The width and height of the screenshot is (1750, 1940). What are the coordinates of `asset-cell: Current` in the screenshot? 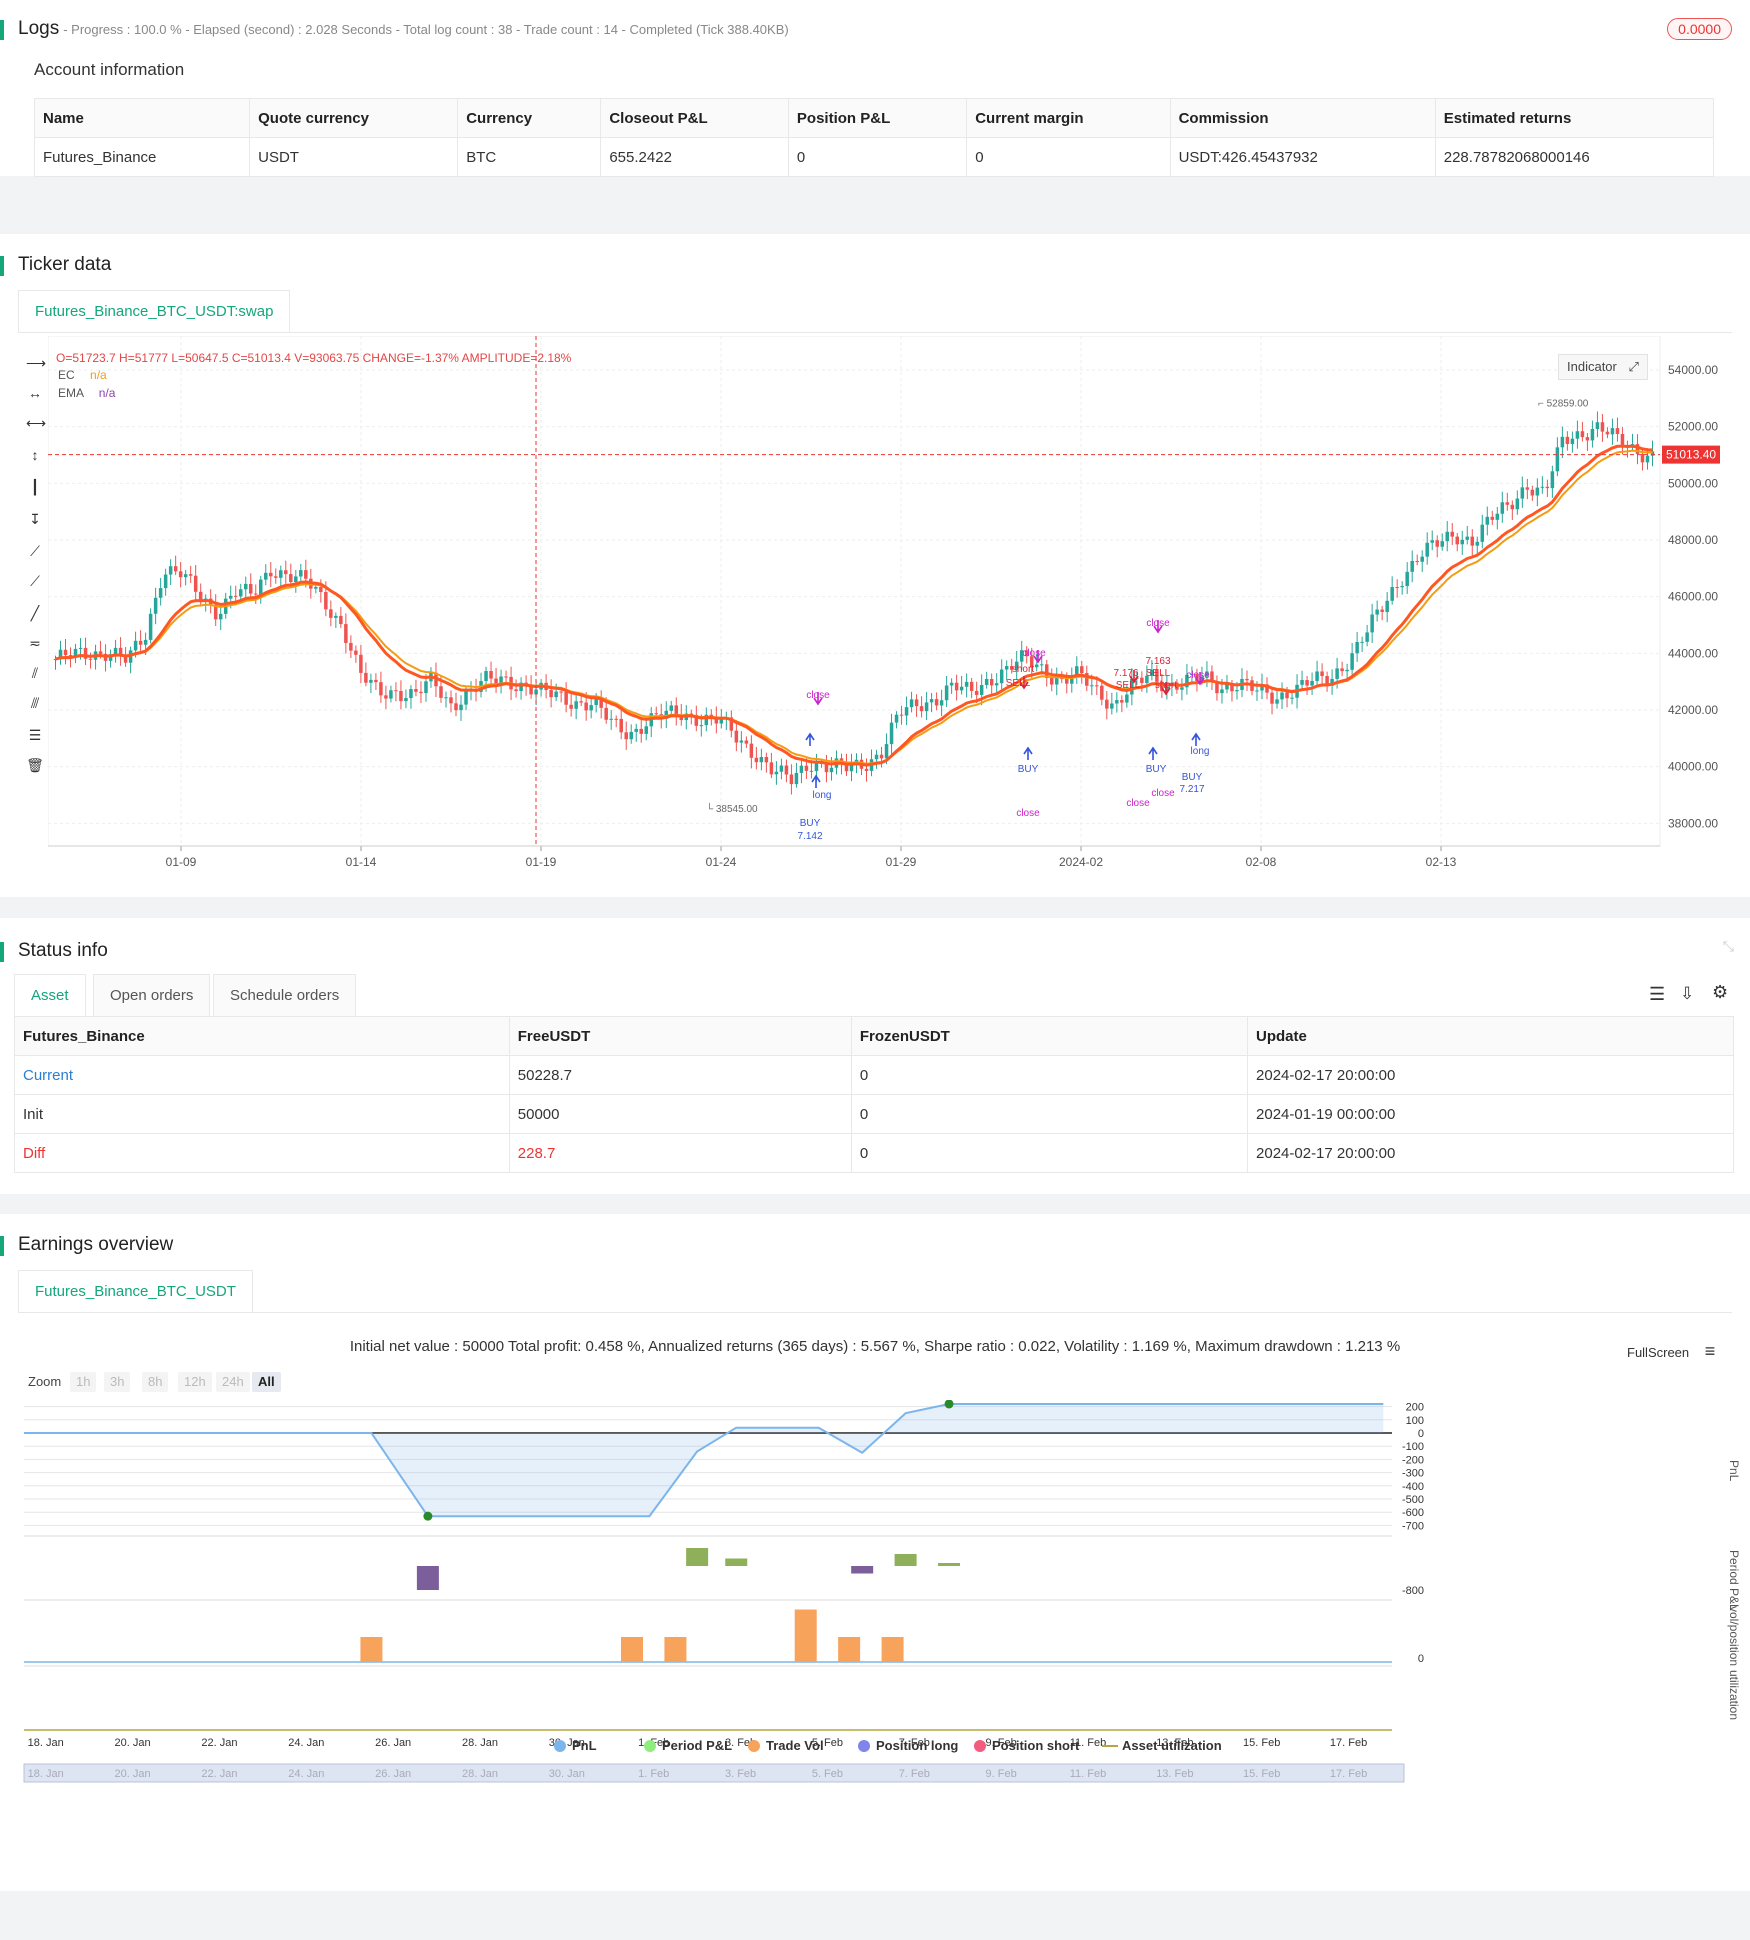 It's located at (262, 1075).